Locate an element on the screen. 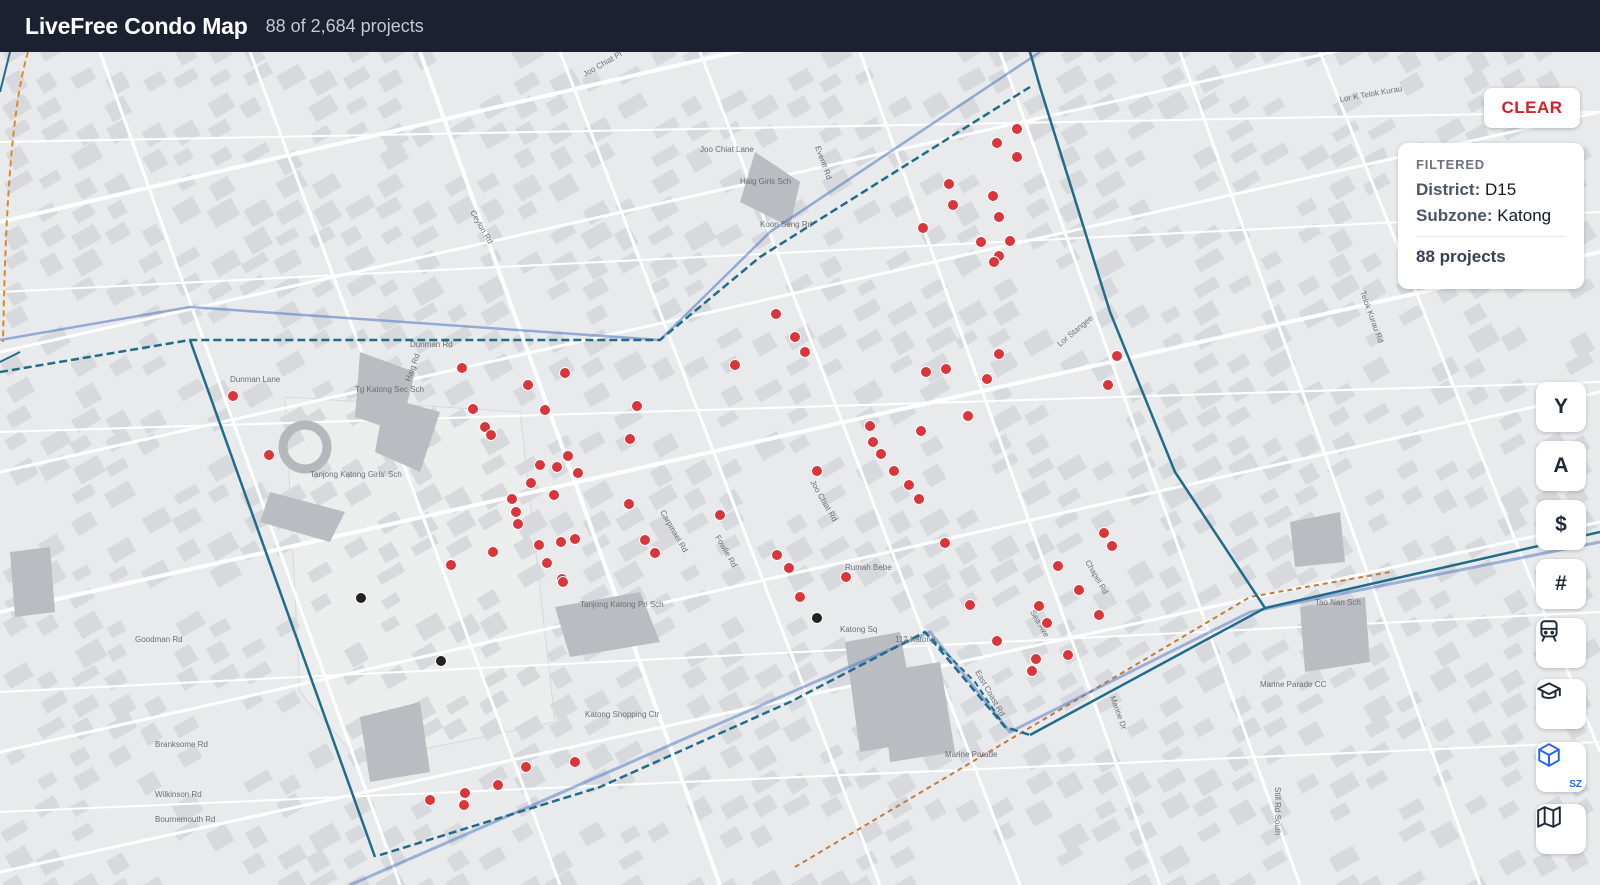  map-street-label: Wilkinson Rd is located at coordinates (178, 794).